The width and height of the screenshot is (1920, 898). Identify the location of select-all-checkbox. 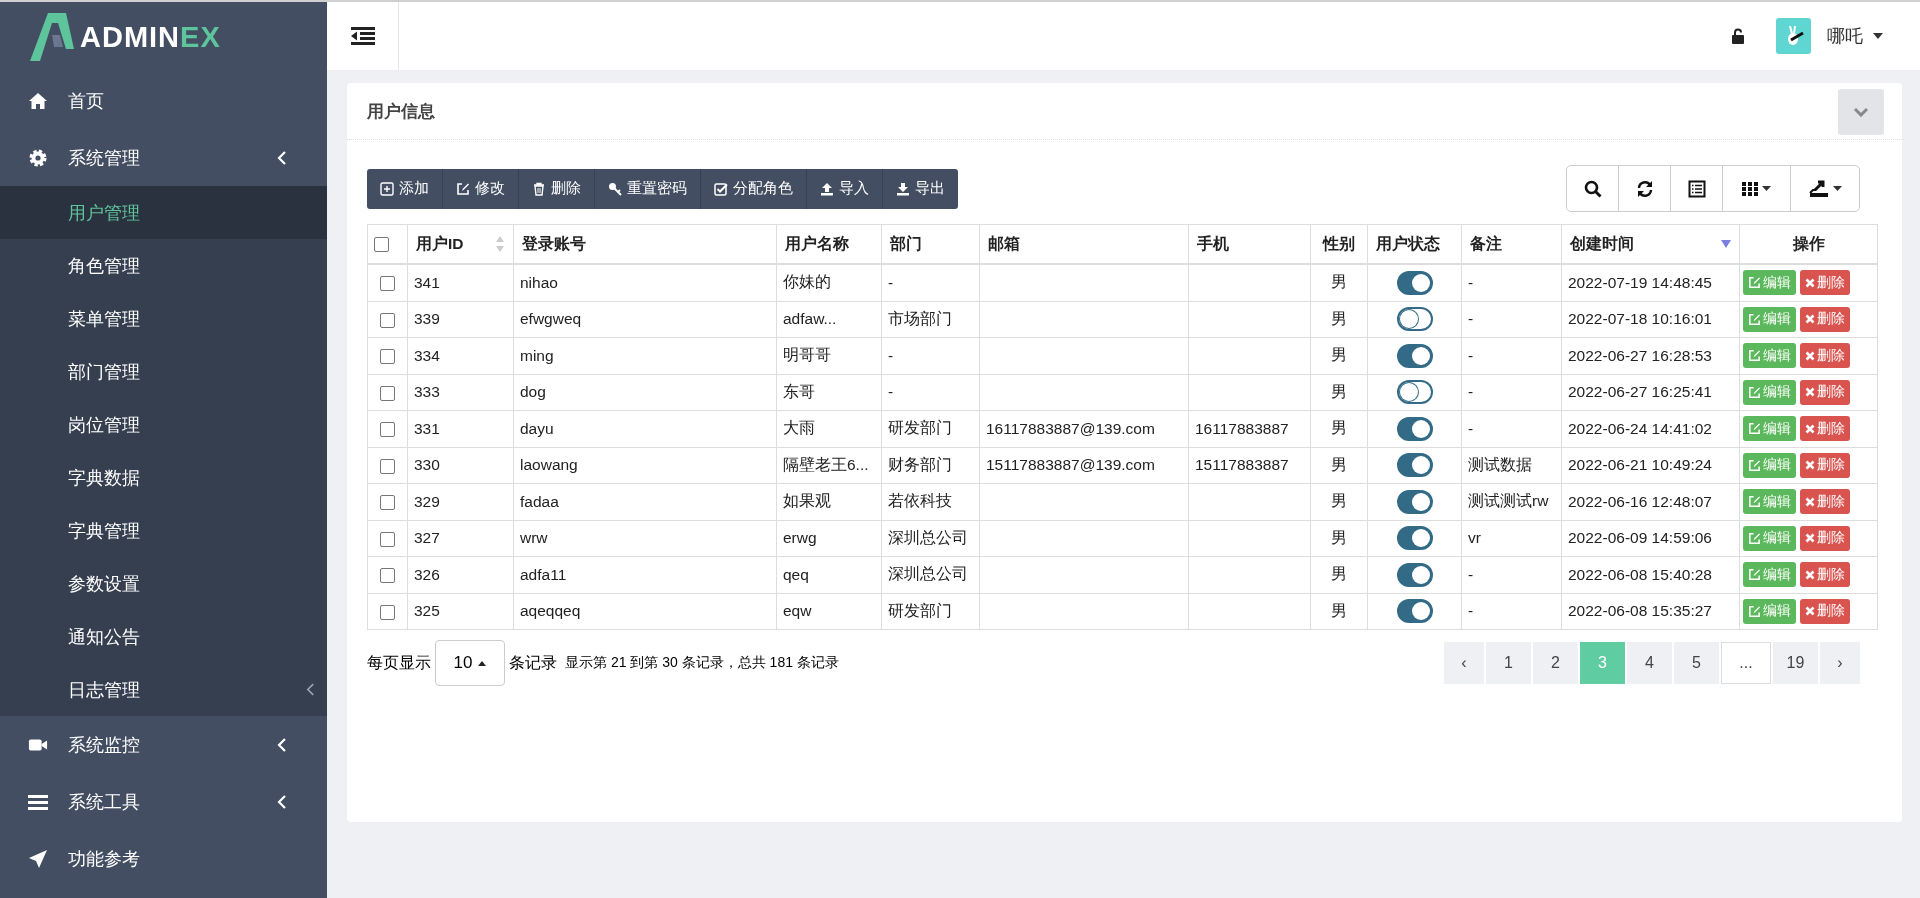
(381, 245).